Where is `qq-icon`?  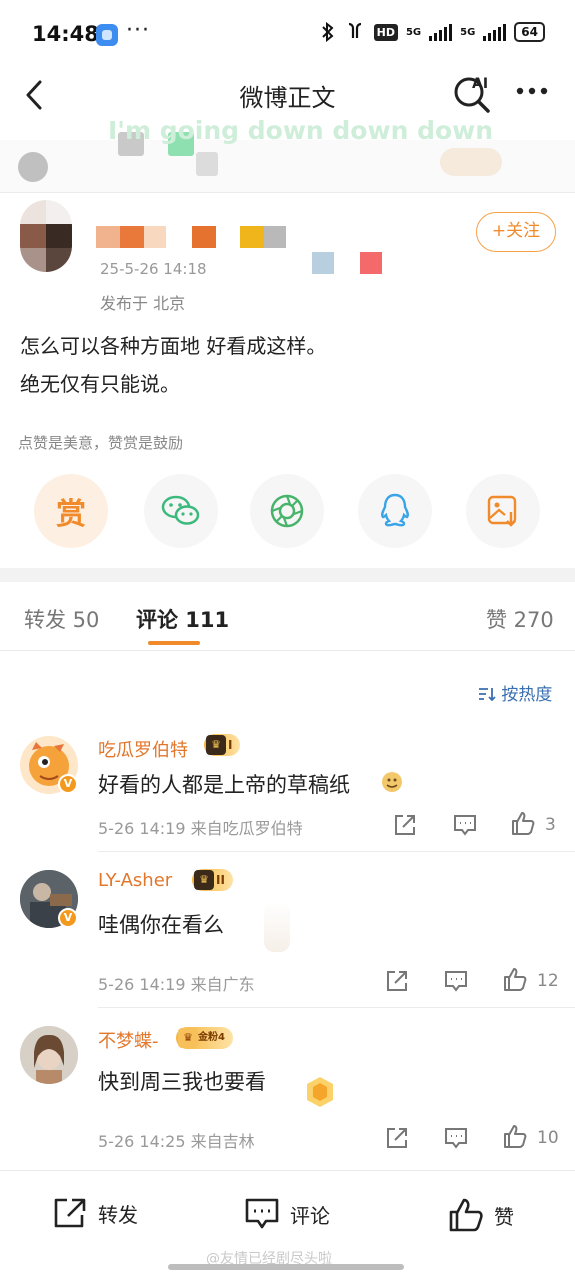
qq-icon is located at coordinates (395, 510).